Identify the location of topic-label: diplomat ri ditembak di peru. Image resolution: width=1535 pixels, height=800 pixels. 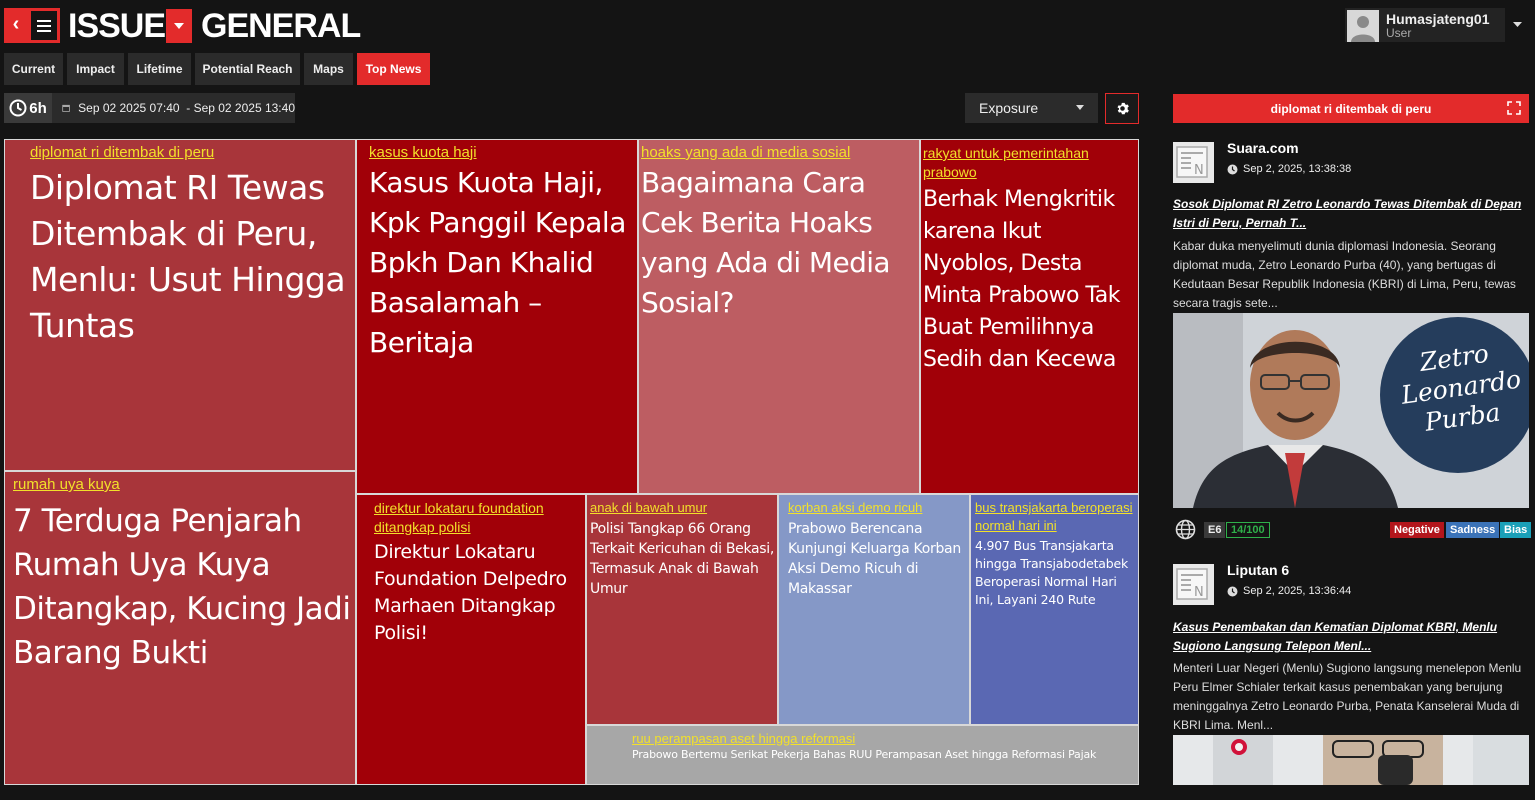
(192, 152).